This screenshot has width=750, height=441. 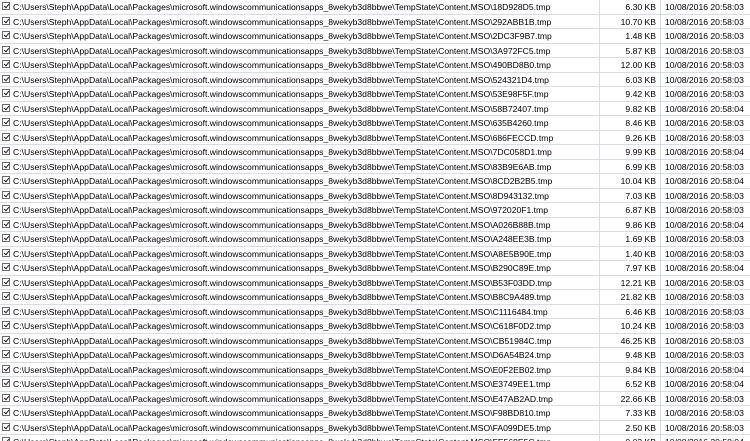 What do you see at coordinates (638, 181) in the screenshot?
I see `file-size: 10.04 KB` at bounding box center [638, 181].